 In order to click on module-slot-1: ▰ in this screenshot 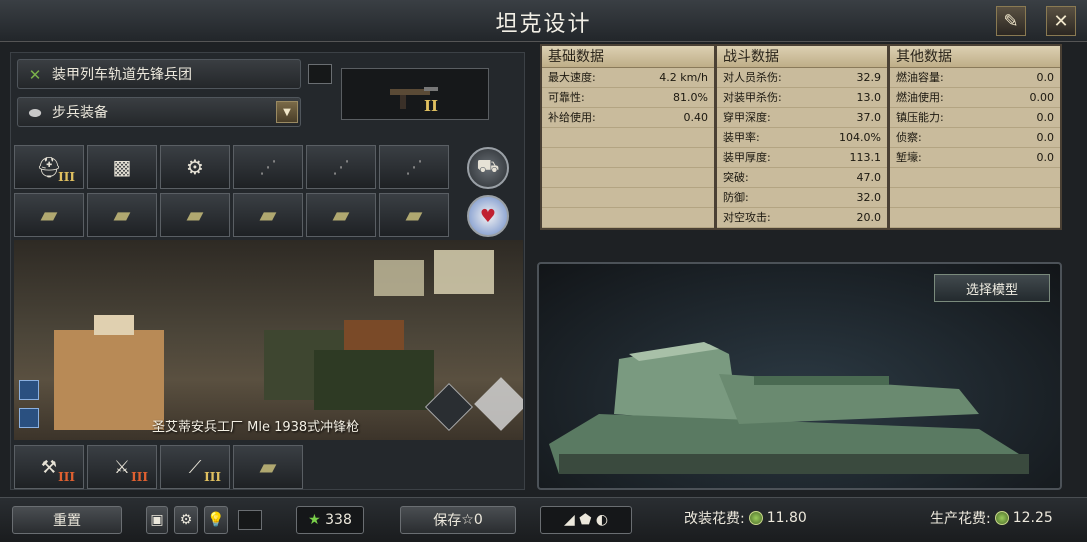, I will do `click(49, 215)`.